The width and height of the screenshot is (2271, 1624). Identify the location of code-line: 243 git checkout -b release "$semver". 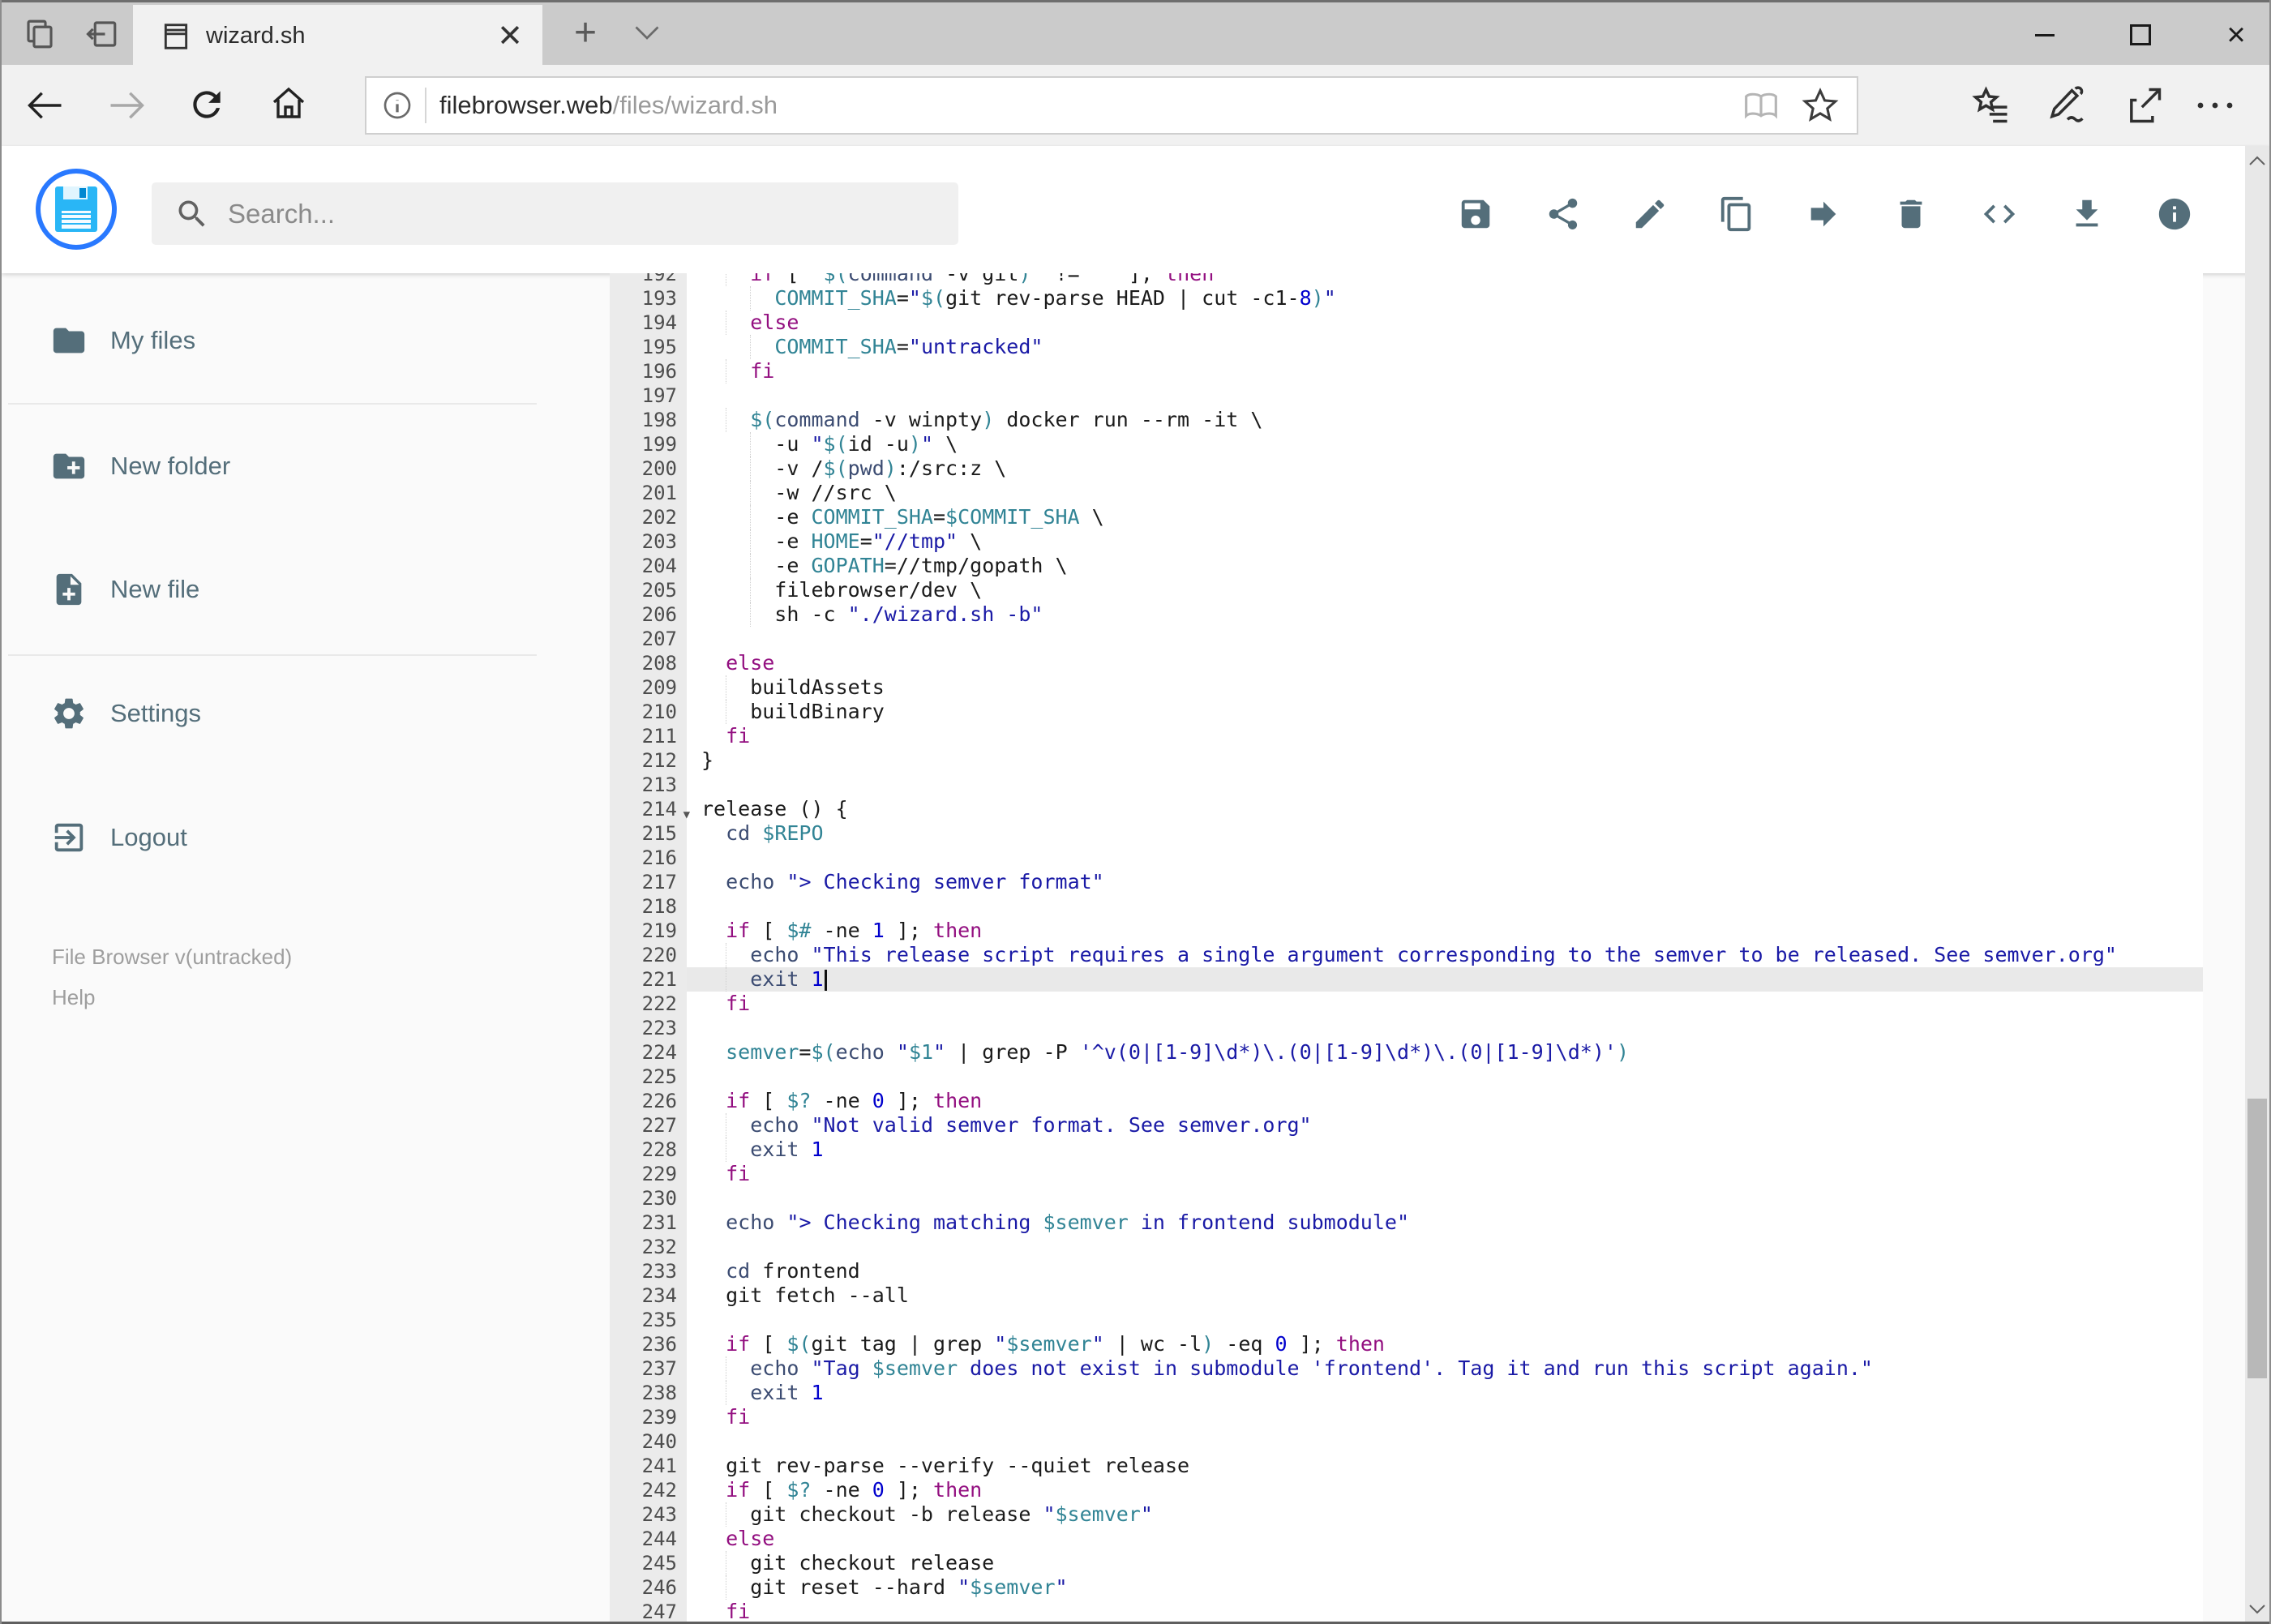
(1406, 1515).